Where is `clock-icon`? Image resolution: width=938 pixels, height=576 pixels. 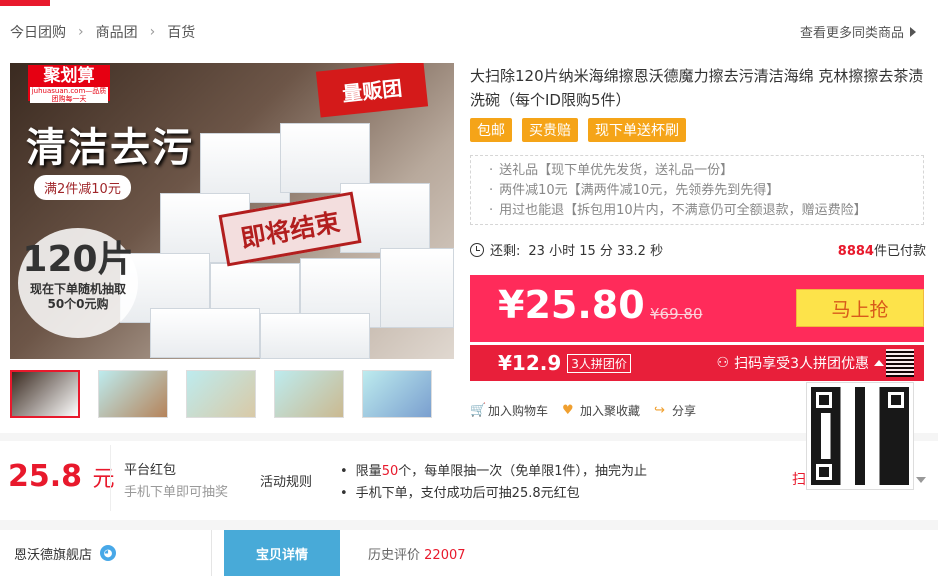 clock-icon is located at coordinates (477, 249).